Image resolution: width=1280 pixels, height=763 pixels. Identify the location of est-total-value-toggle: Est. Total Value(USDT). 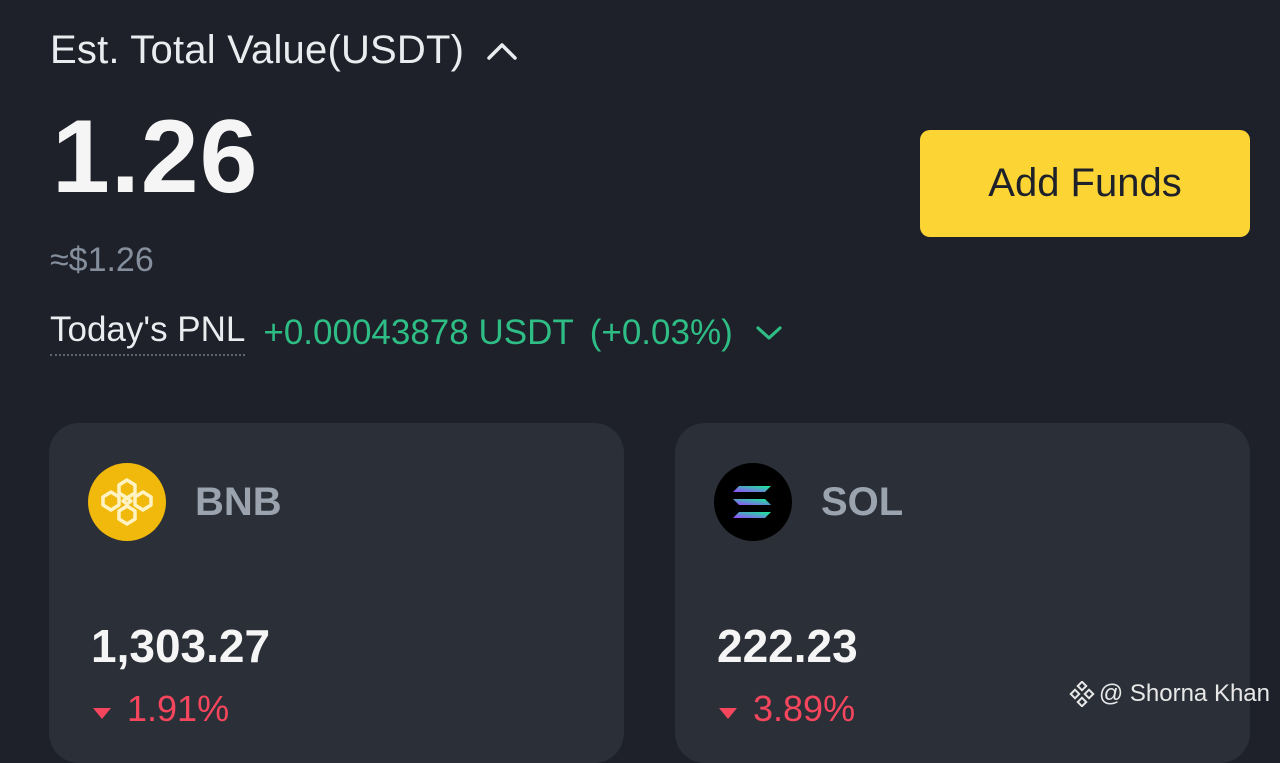
(284, 50).